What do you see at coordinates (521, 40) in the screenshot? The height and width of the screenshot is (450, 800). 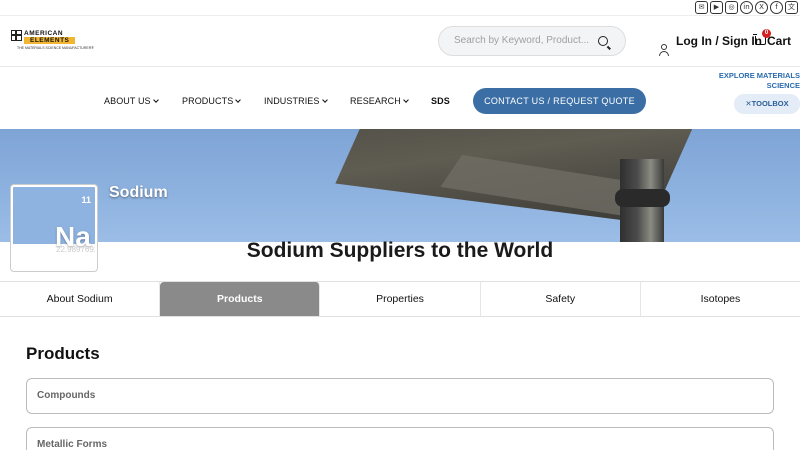 I see `search-input` at bounding box center [521, 40].